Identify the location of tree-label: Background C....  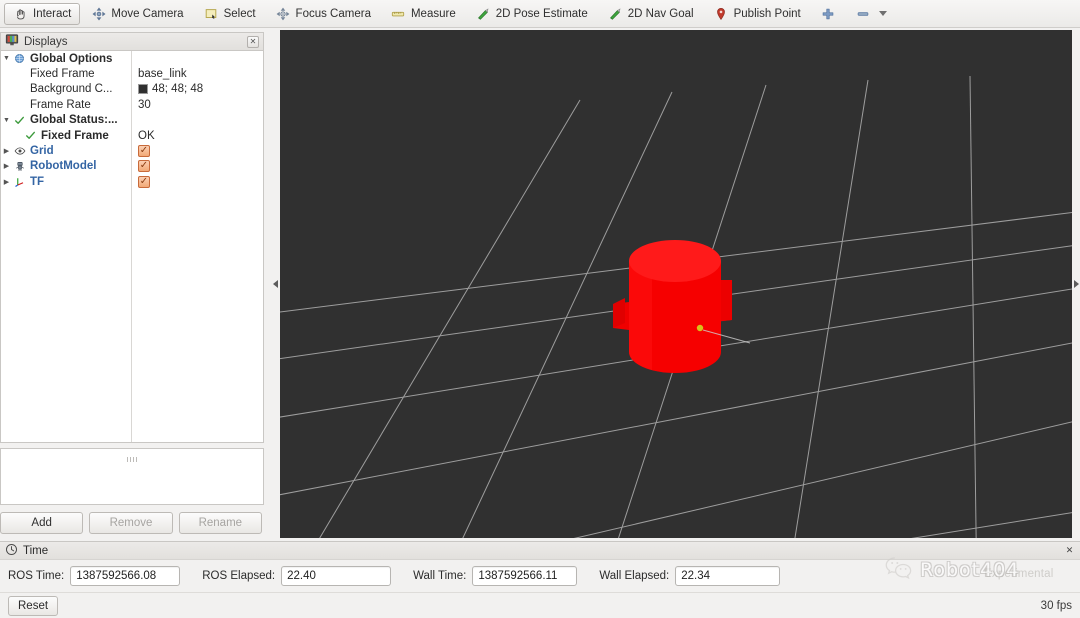
(71, 89).